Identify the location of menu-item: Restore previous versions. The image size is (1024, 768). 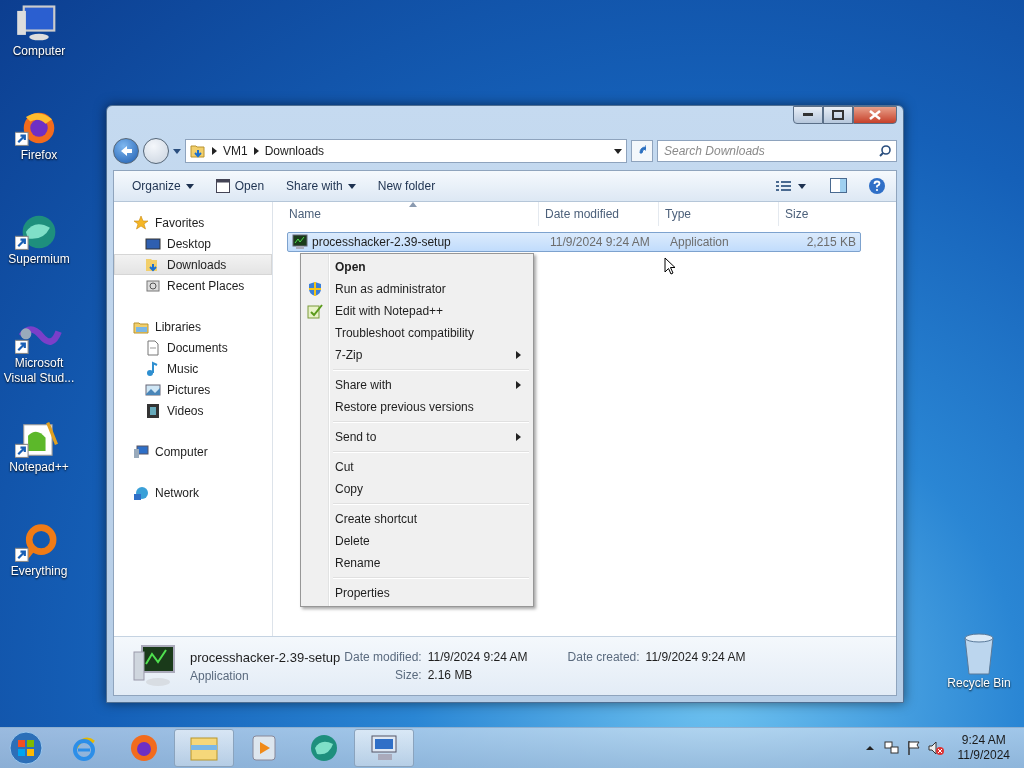
(417, 407).